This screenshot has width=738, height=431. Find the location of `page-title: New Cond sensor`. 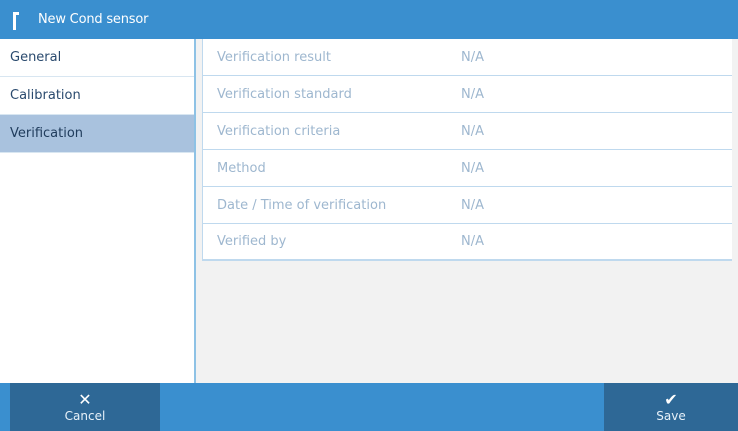

page-title: New Cond sensor is located at coordinates (93, 19).